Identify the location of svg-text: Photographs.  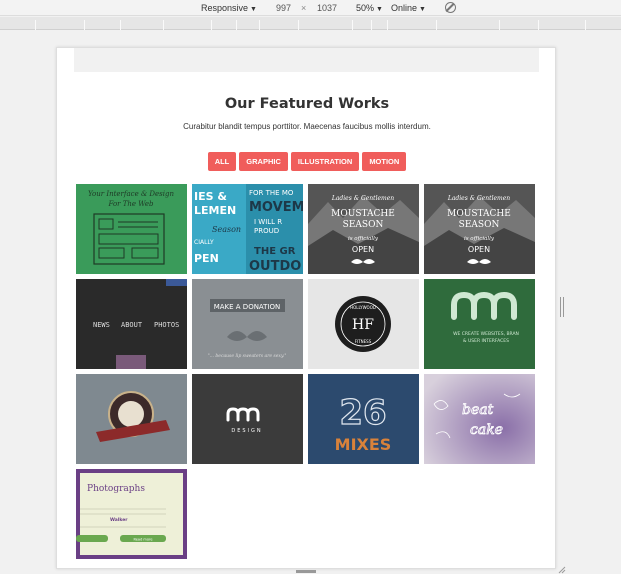
(116, 489).